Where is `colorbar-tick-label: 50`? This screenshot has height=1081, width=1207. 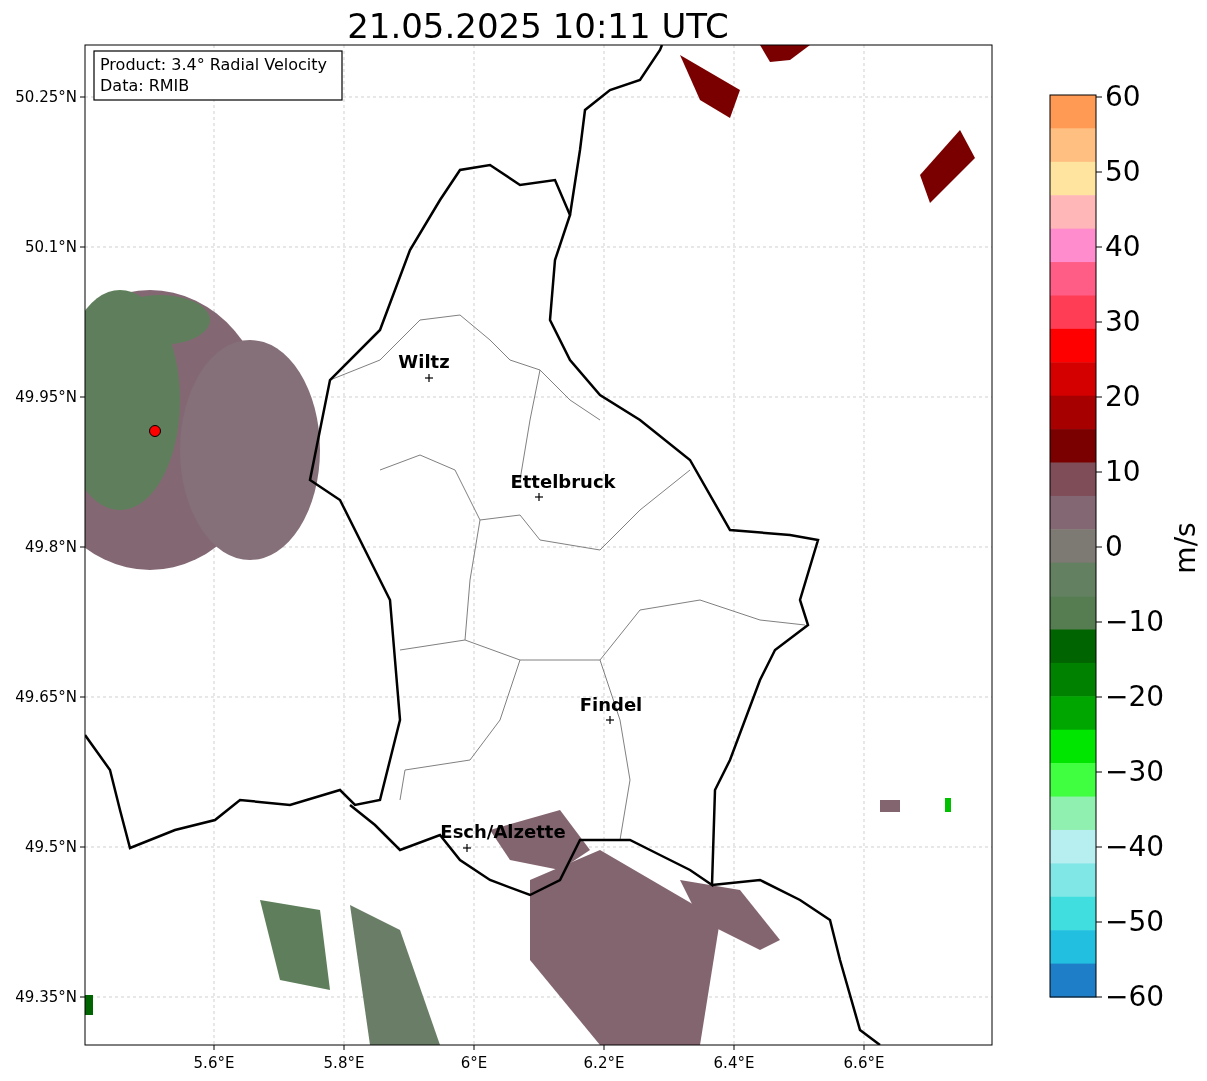
colorbar-tick-label: 50 is located at coordinates (1123, 171).